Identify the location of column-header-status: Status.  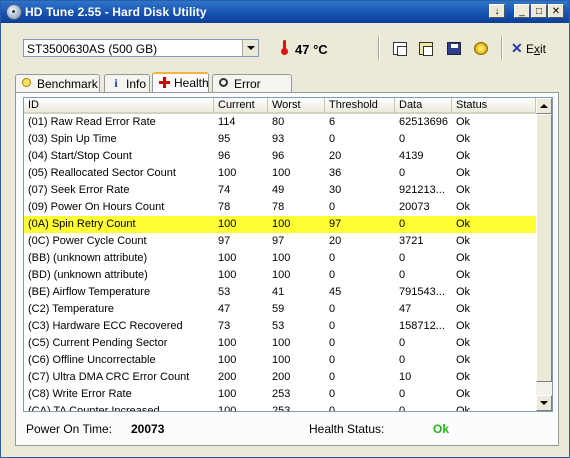
(494, 106).